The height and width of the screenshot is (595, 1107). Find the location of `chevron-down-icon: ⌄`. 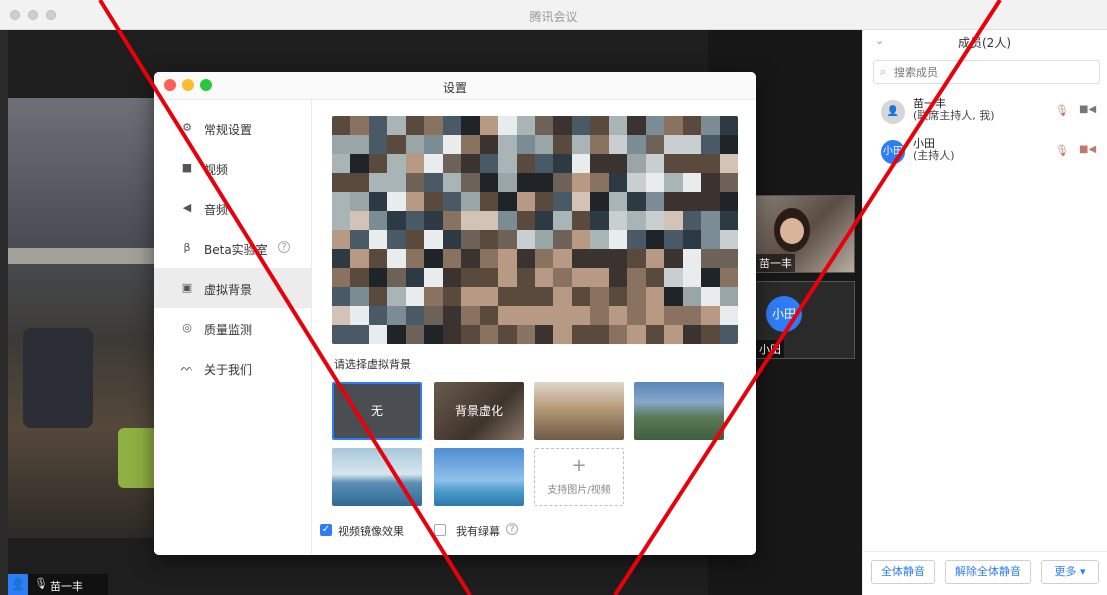

chevron-down-icon: ⌄ is located at coordinates (879, 40).